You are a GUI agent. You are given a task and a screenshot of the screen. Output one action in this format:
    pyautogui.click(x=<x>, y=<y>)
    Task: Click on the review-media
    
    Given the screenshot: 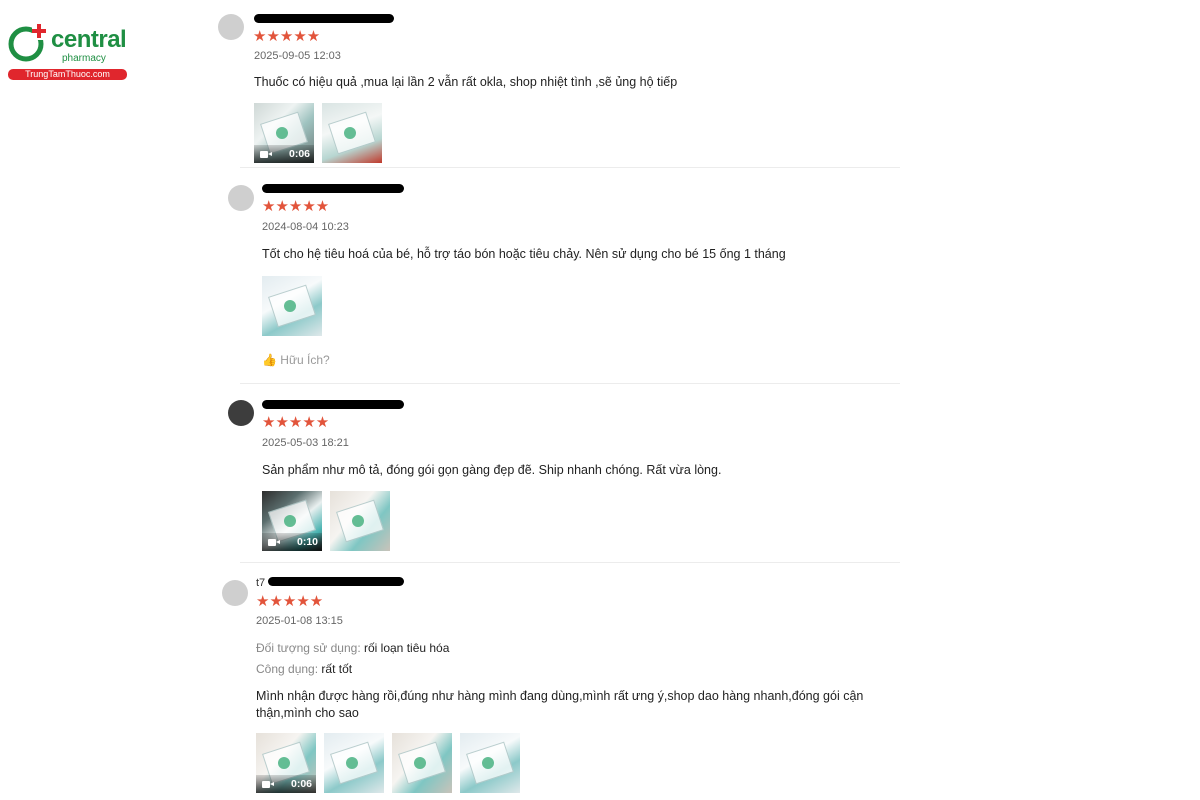 What is the action you would take?
    pyautogui.click(x=292, y=306)
    